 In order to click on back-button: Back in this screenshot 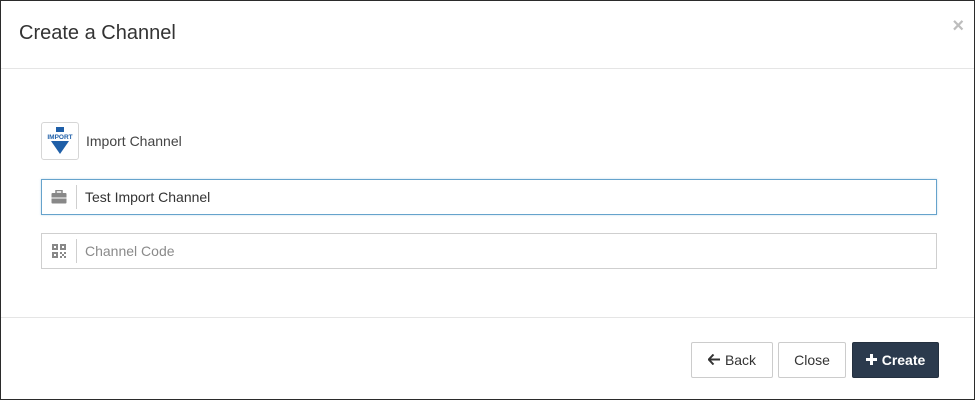, I will do `click(732, 360)`.